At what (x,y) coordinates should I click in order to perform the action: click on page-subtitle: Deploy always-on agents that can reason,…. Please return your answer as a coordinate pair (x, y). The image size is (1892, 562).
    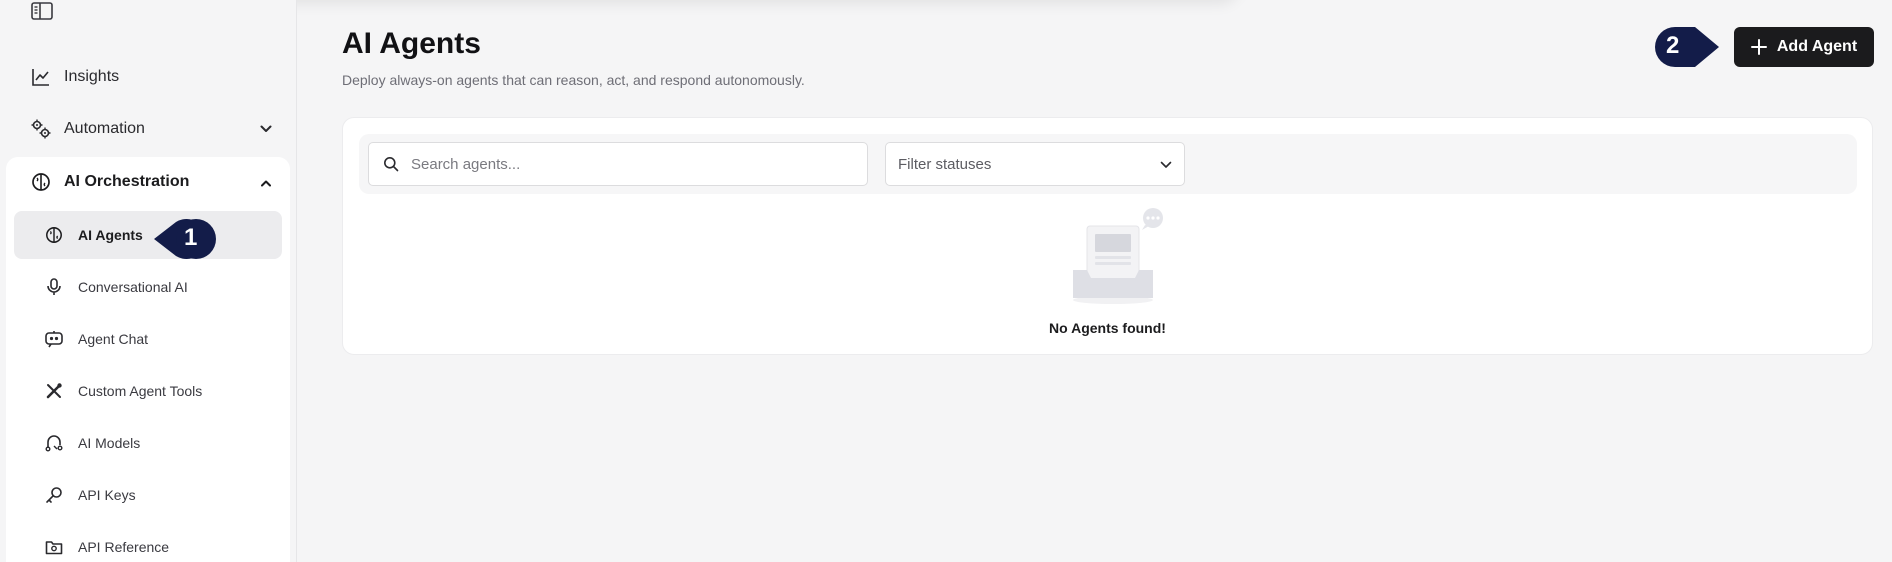
    Looking at the image, I should click on (573, 80).